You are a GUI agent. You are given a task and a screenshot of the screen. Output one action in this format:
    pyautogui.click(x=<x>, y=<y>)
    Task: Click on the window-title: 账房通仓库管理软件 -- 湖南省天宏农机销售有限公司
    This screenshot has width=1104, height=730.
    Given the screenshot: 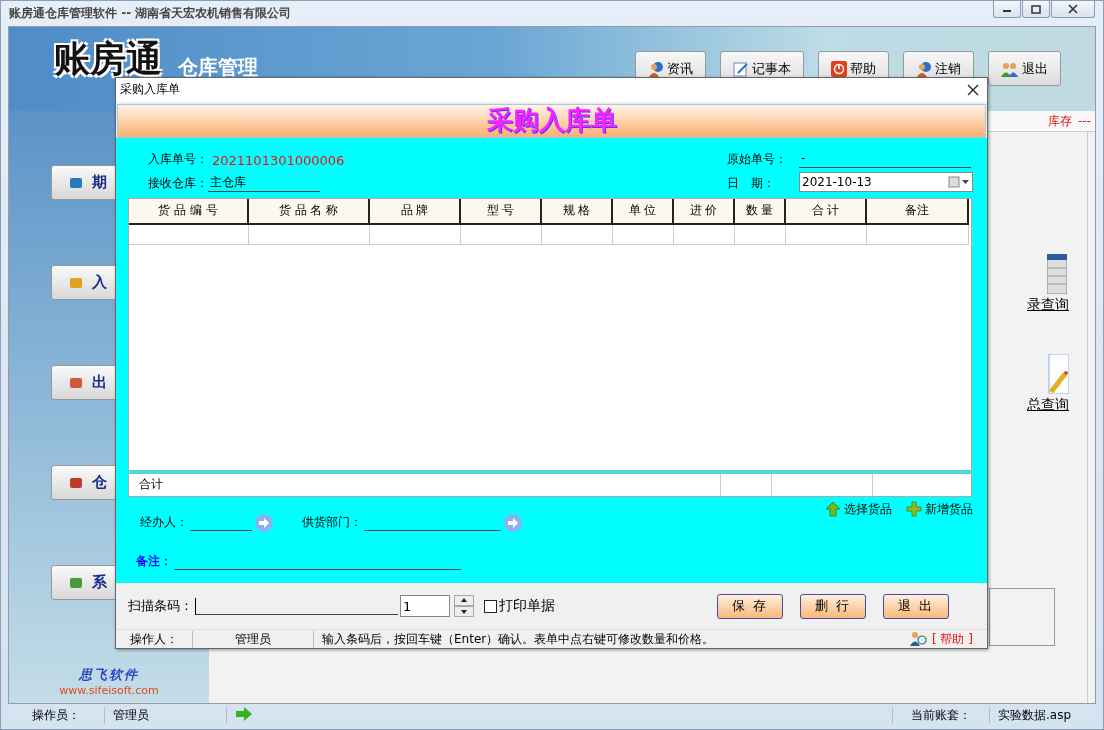 What is the action you would take?
    pyautogui.click(x=150, y=13)
    